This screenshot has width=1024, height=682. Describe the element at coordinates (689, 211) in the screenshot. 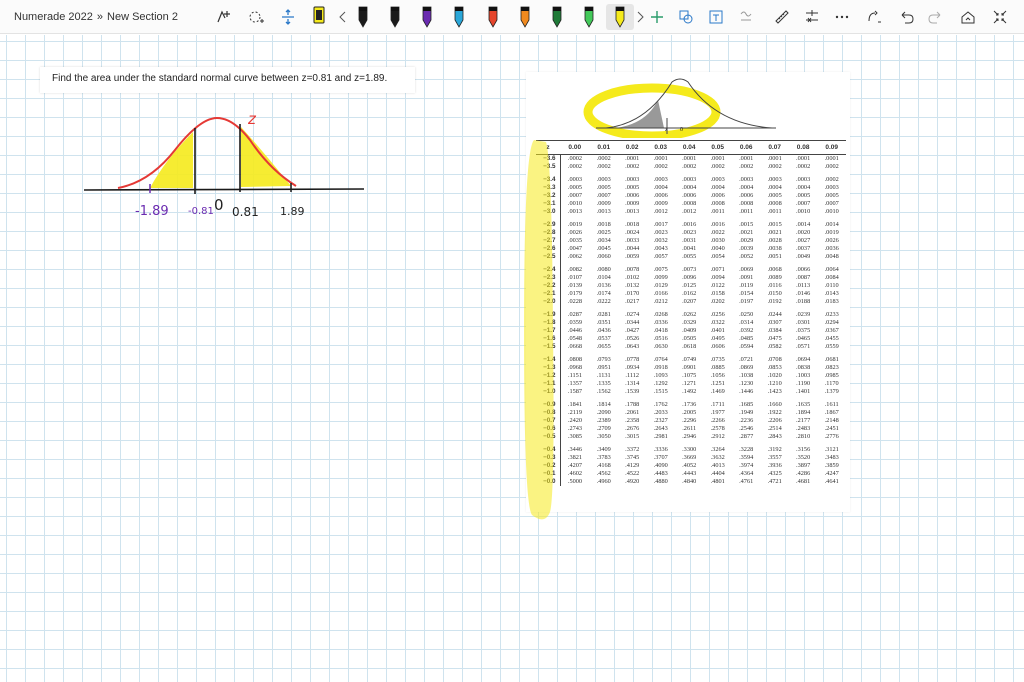

I see `probability-cell: .0012` at that location.